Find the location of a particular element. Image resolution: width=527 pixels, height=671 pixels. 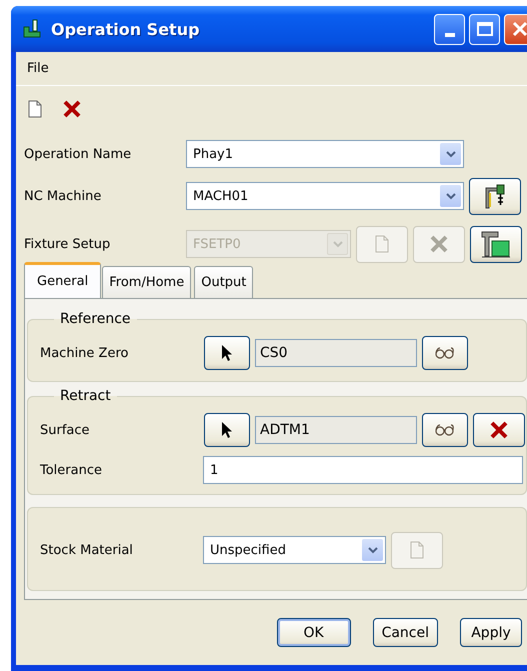

field-label: Fixture Setup is located at coordinates (68, 244).